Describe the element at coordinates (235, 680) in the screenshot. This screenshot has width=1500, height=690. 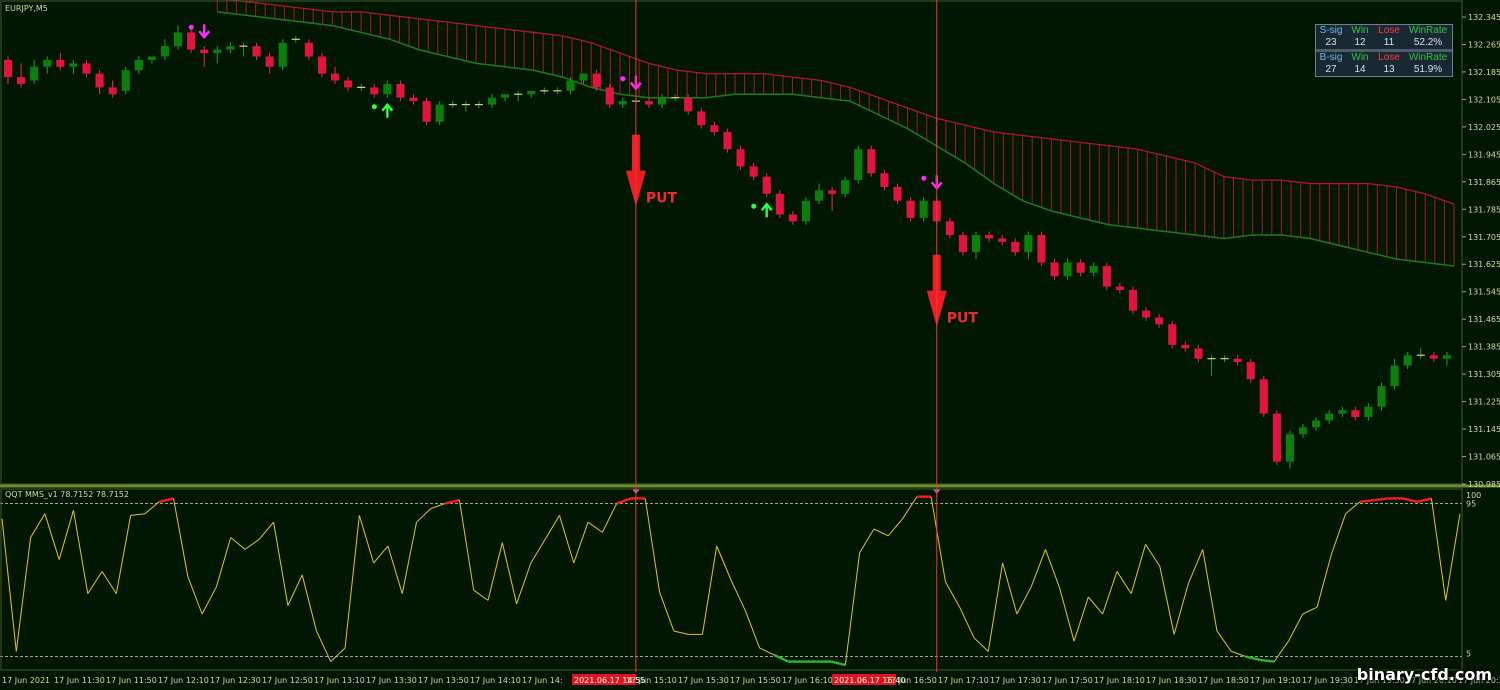
I see `x-axis-label: 17 Jun 12:30` at that location.